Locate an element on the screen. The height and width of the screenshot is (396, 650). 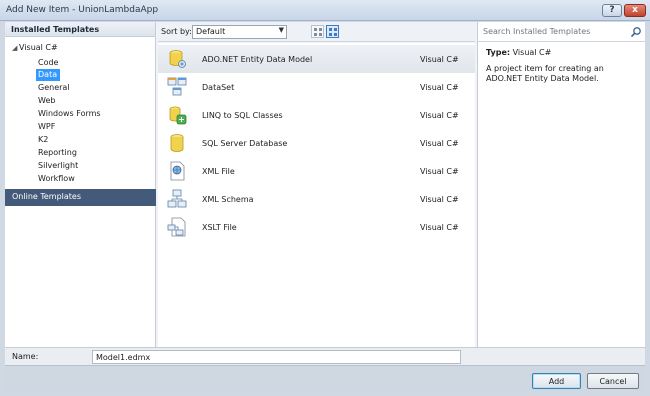
template-name: ADO.NET Entity Data Model is located at coordinates (257, 59).